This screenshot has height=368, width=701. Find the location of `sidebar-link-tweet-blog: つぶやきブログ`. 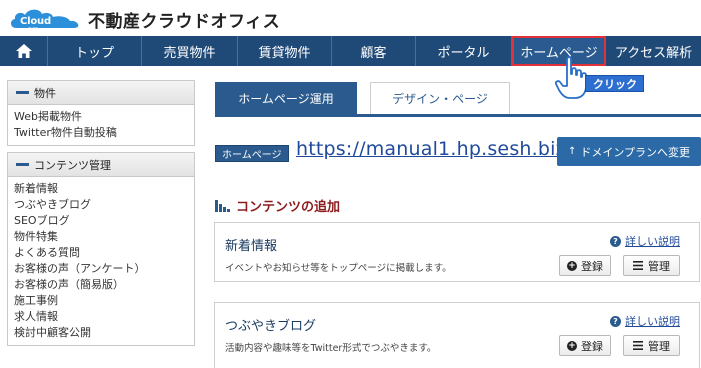

sidebar-link-tweet-blog: つぶやきブログ is located at coordinates (101, 205).